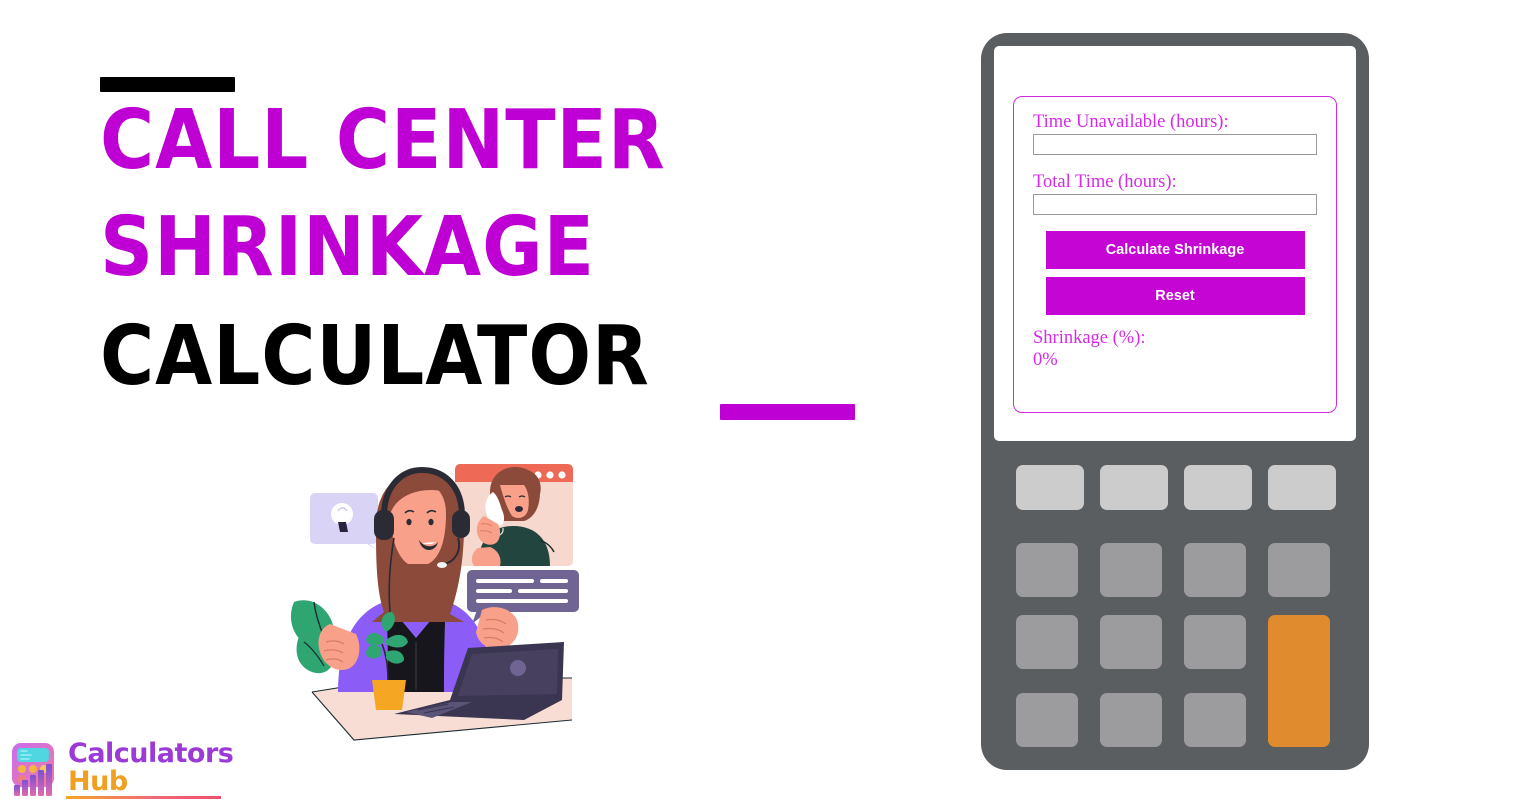 This screenshot has width=1520, height=803. I want to click on page-title-line-2: Shrinkage, so click(348, 247).